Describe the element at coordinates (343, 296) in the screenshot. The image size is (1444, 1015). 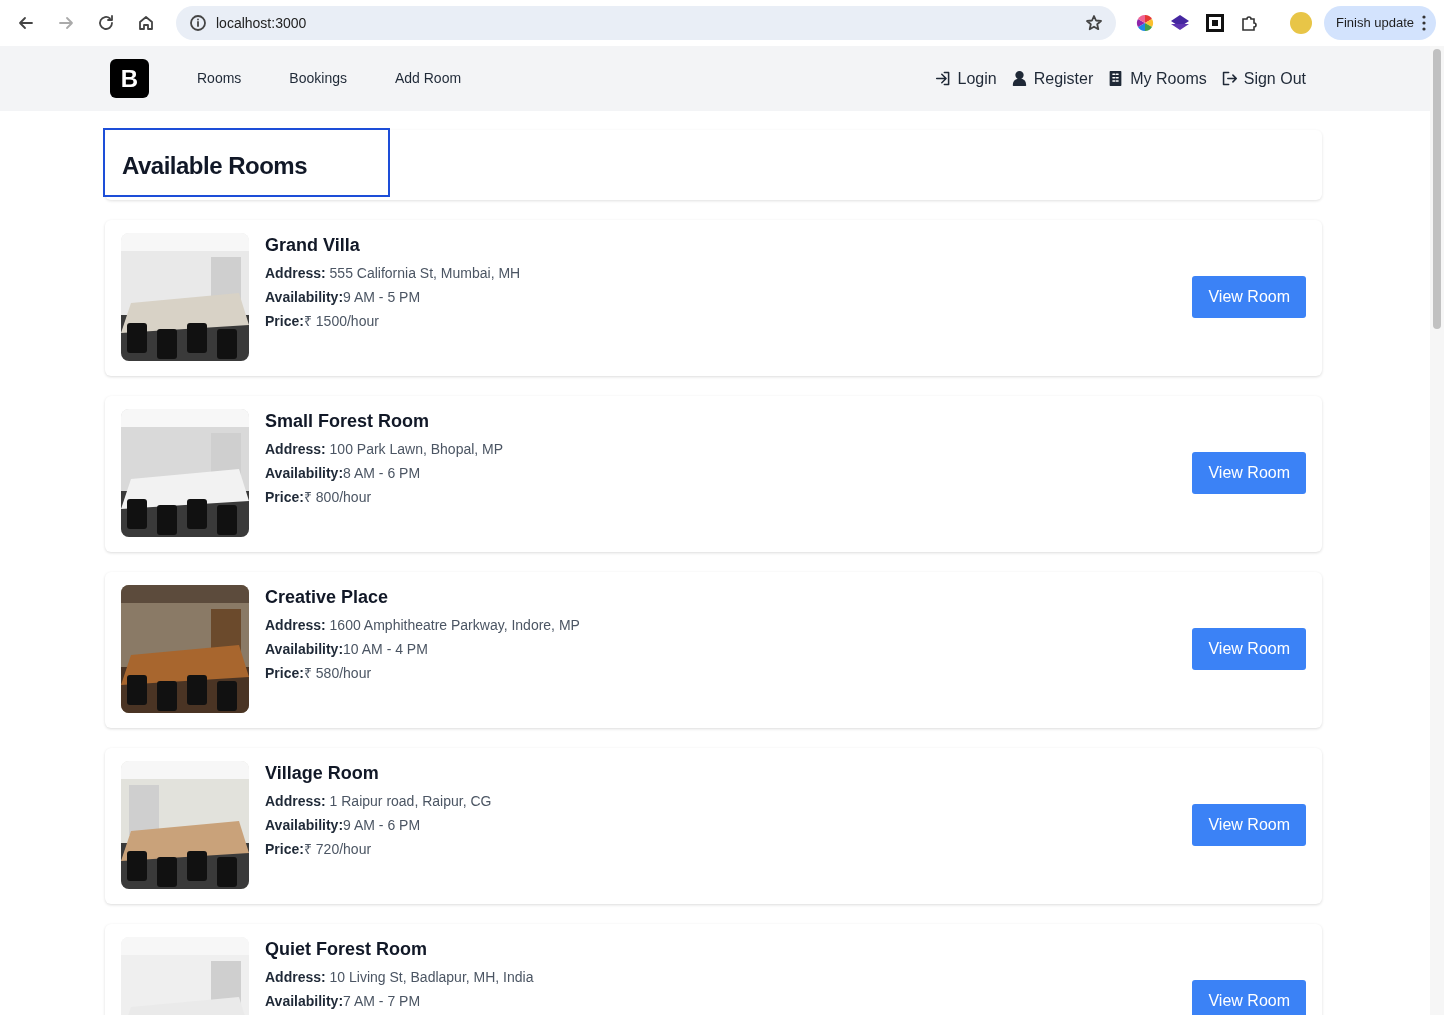
I see `room-detail: Availability:9 AM - 5 PM` at that location.